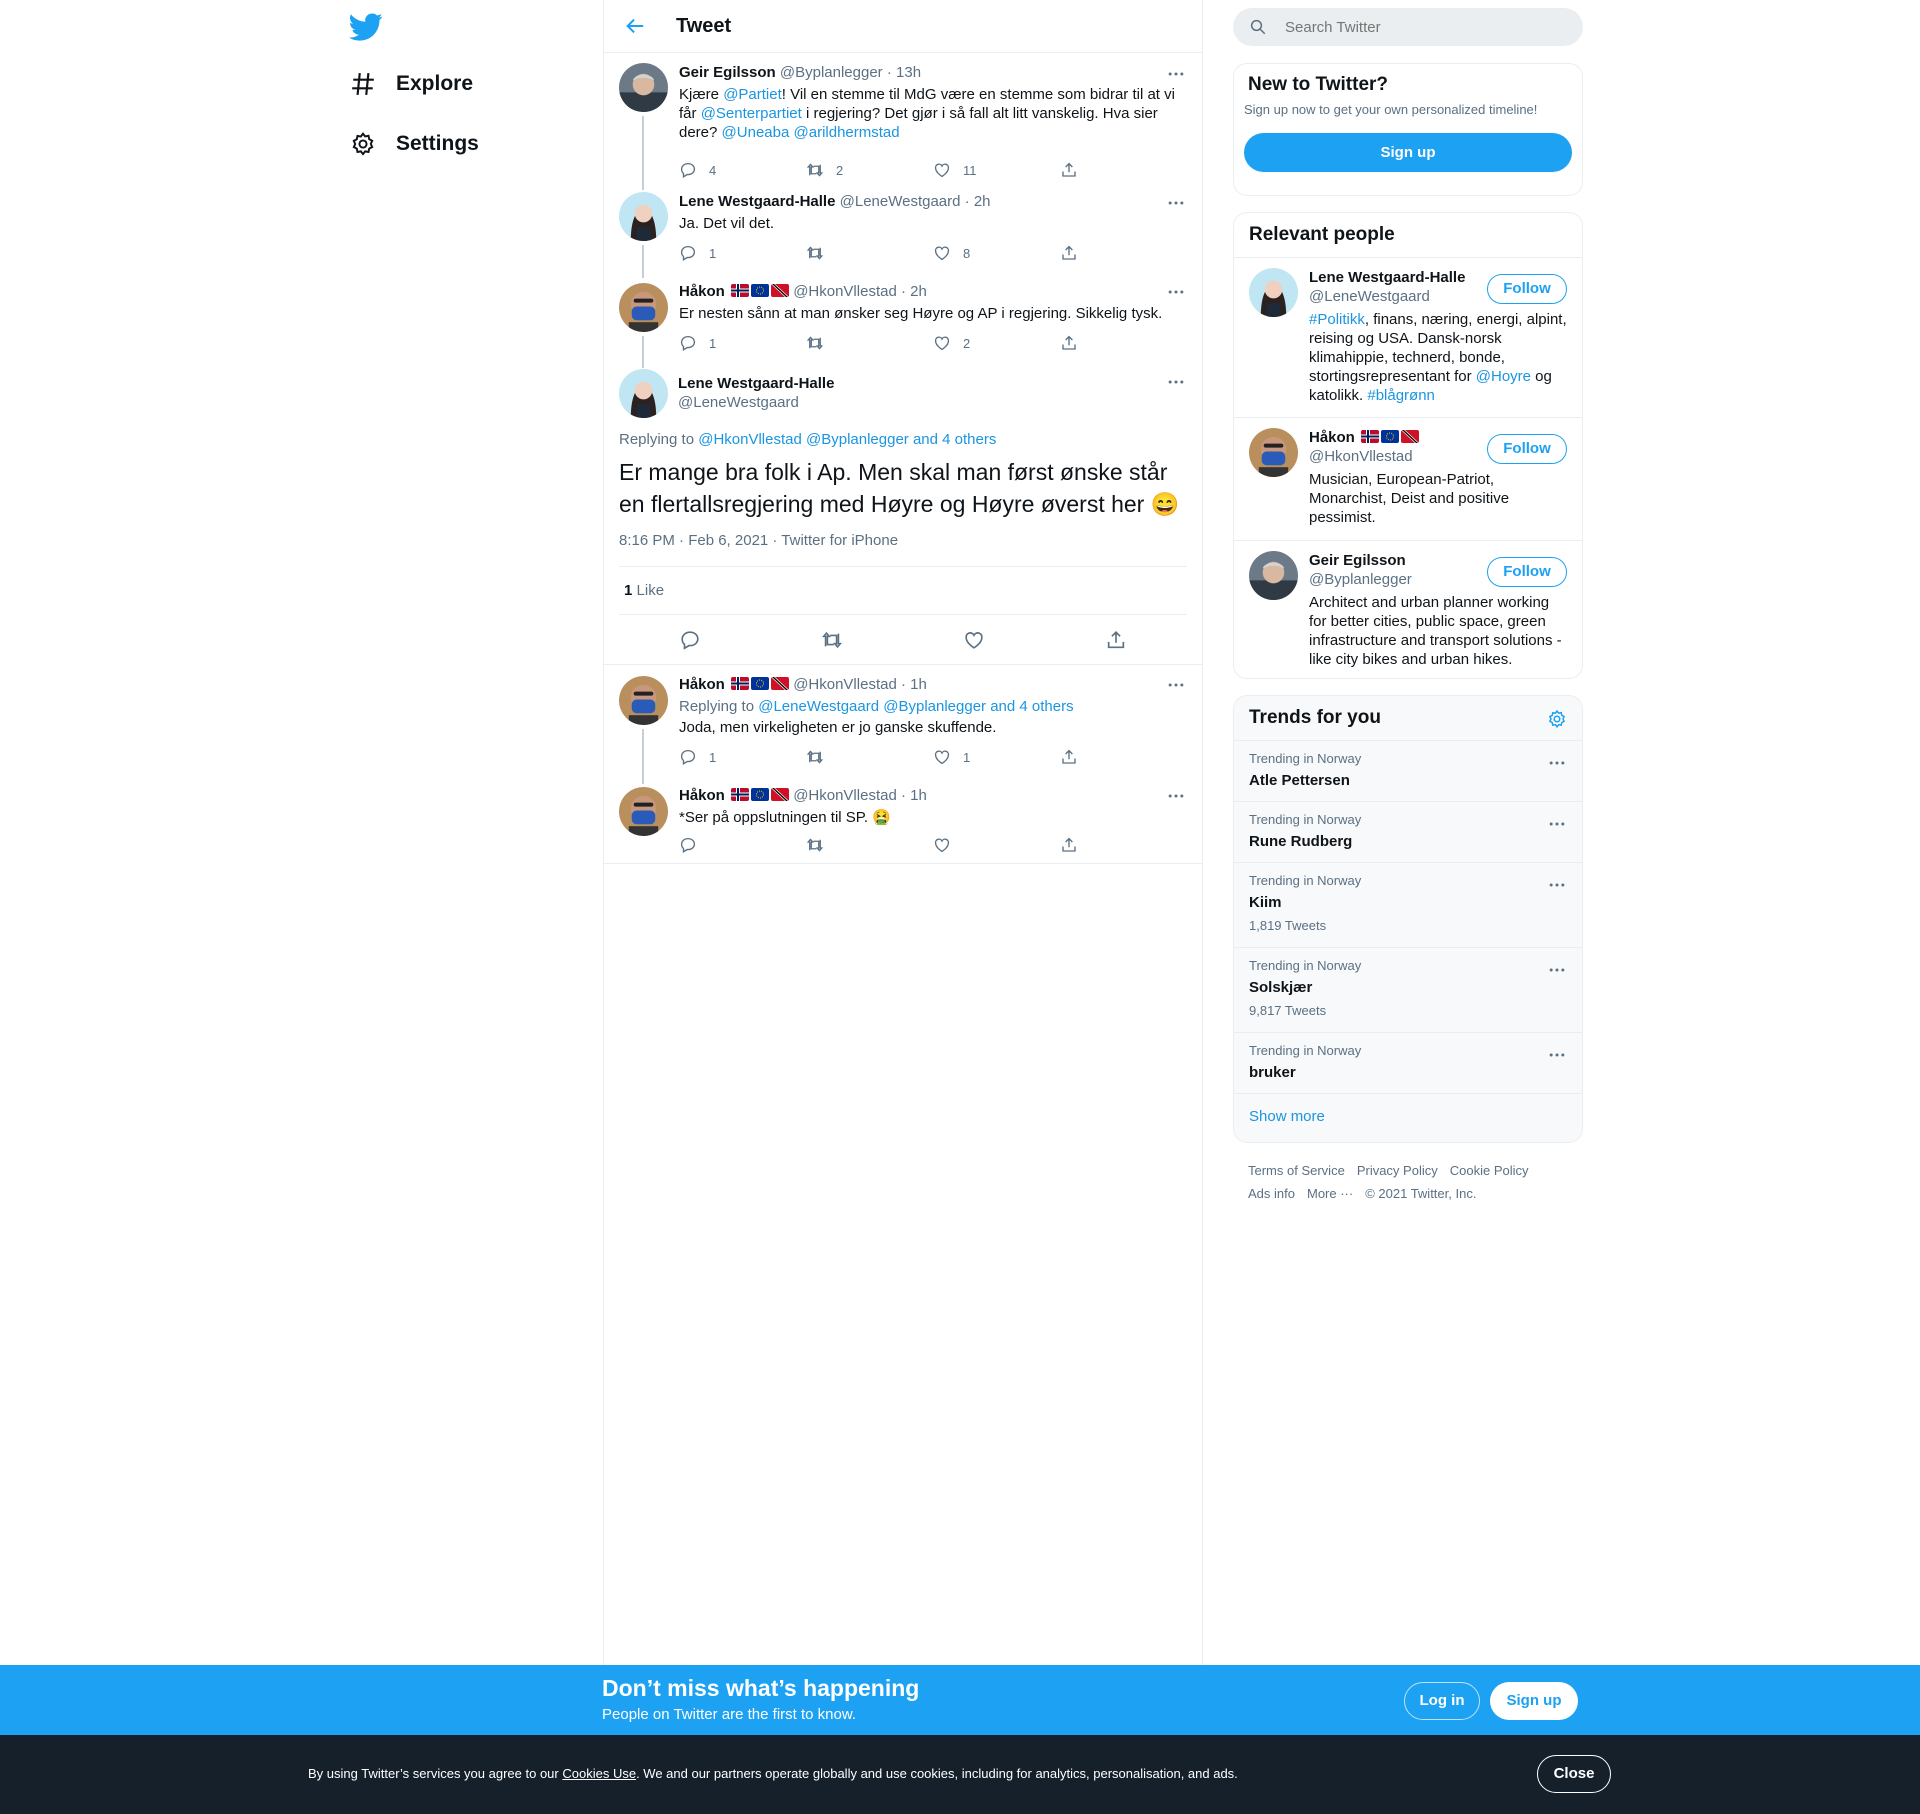  I want to click on like-button: 1, so click(996, 757).